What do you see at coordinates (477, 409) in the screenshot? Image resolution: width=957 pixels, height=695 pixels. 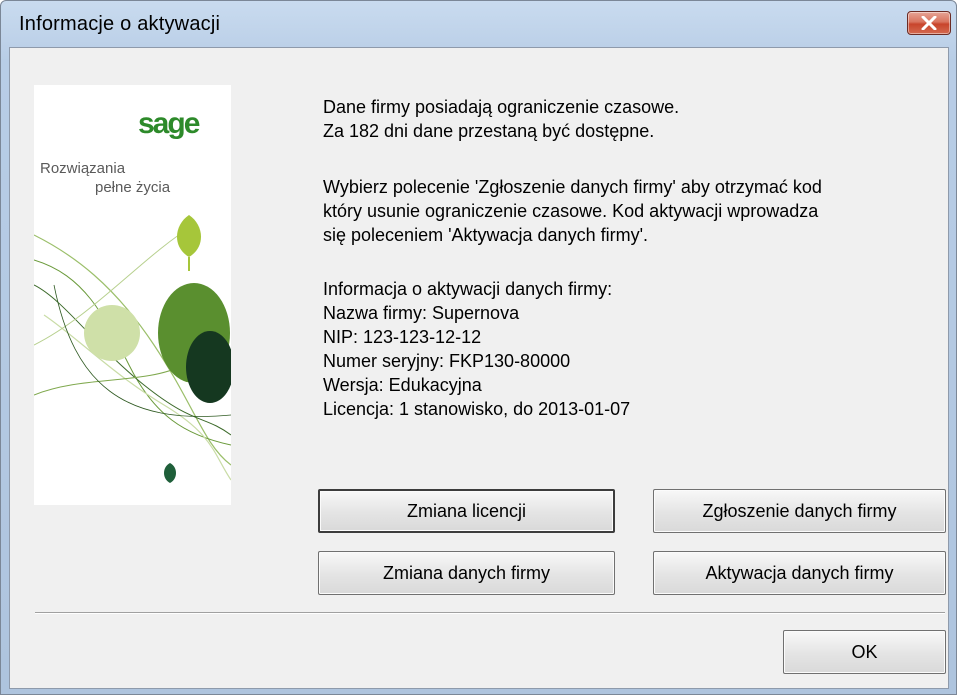 I see `license-info: Licencja: 1 stanowisko, do 2013-01-07` at bounding box center [477, 409].